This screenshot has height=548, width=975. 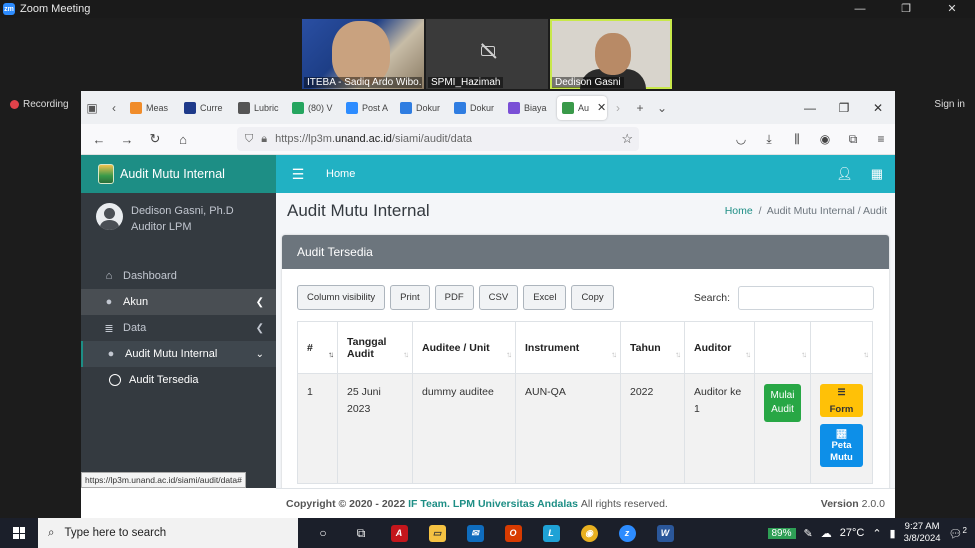 What do you see at coordinates (454, 297) in the screenshot?
I see `pdf-button: PDF` at bounding box center [454, 297].